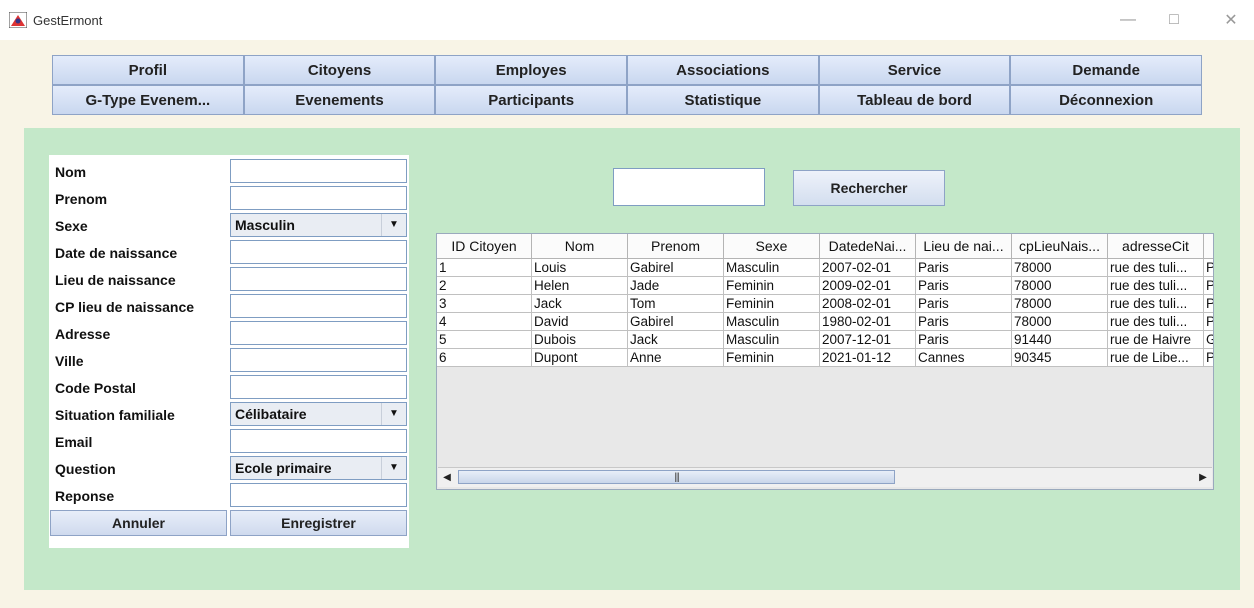  What do you see at coordinates (484, 340) in the screenshot?
I see `cell-id-citoyen: 5` at bounding box center [484, 340].